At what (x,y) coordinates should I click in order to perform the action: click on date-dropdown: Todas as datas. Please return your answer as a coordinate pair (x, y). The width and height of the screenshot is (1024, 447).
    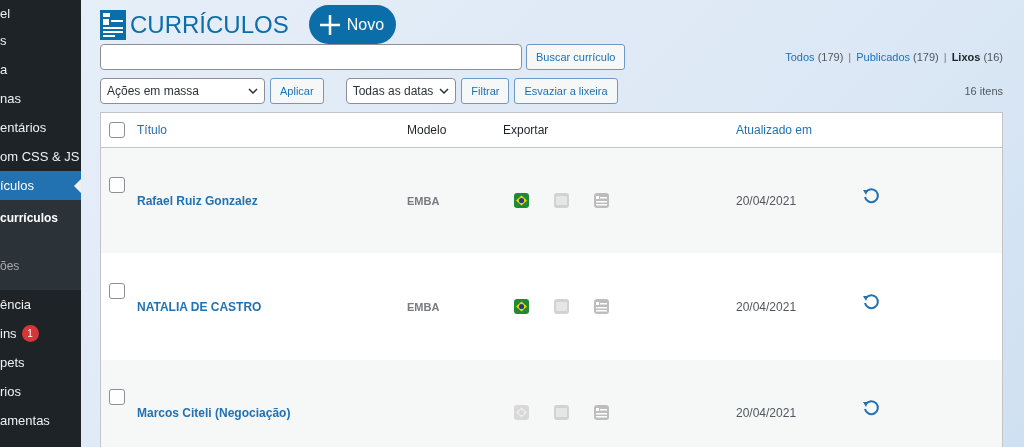
    Looking at the image, I should click on (401, 91).